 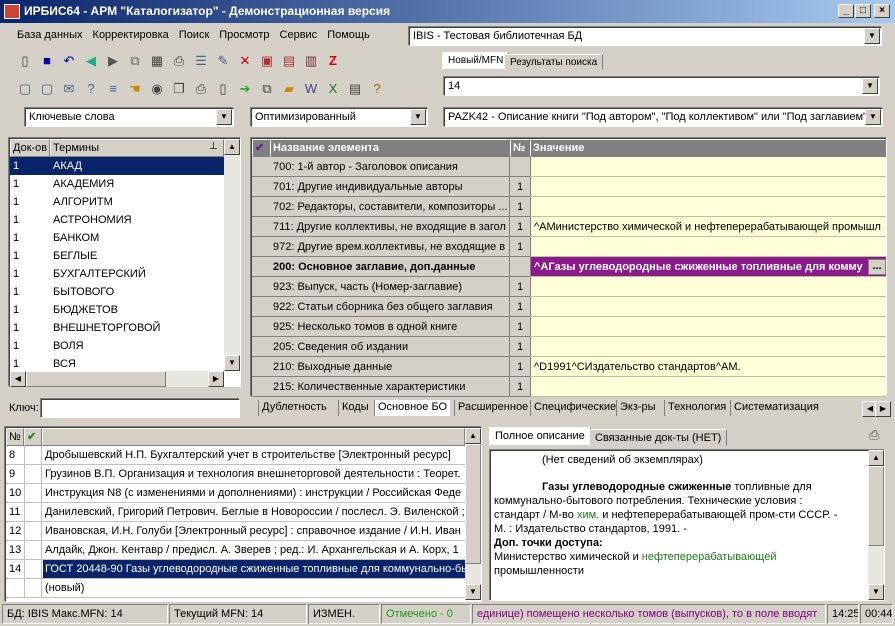 What do you see at coordinates (232, 255) in the screenshot?
I see `terms-scrollbar: ▲ ▼` at bounding box center [232, 255].